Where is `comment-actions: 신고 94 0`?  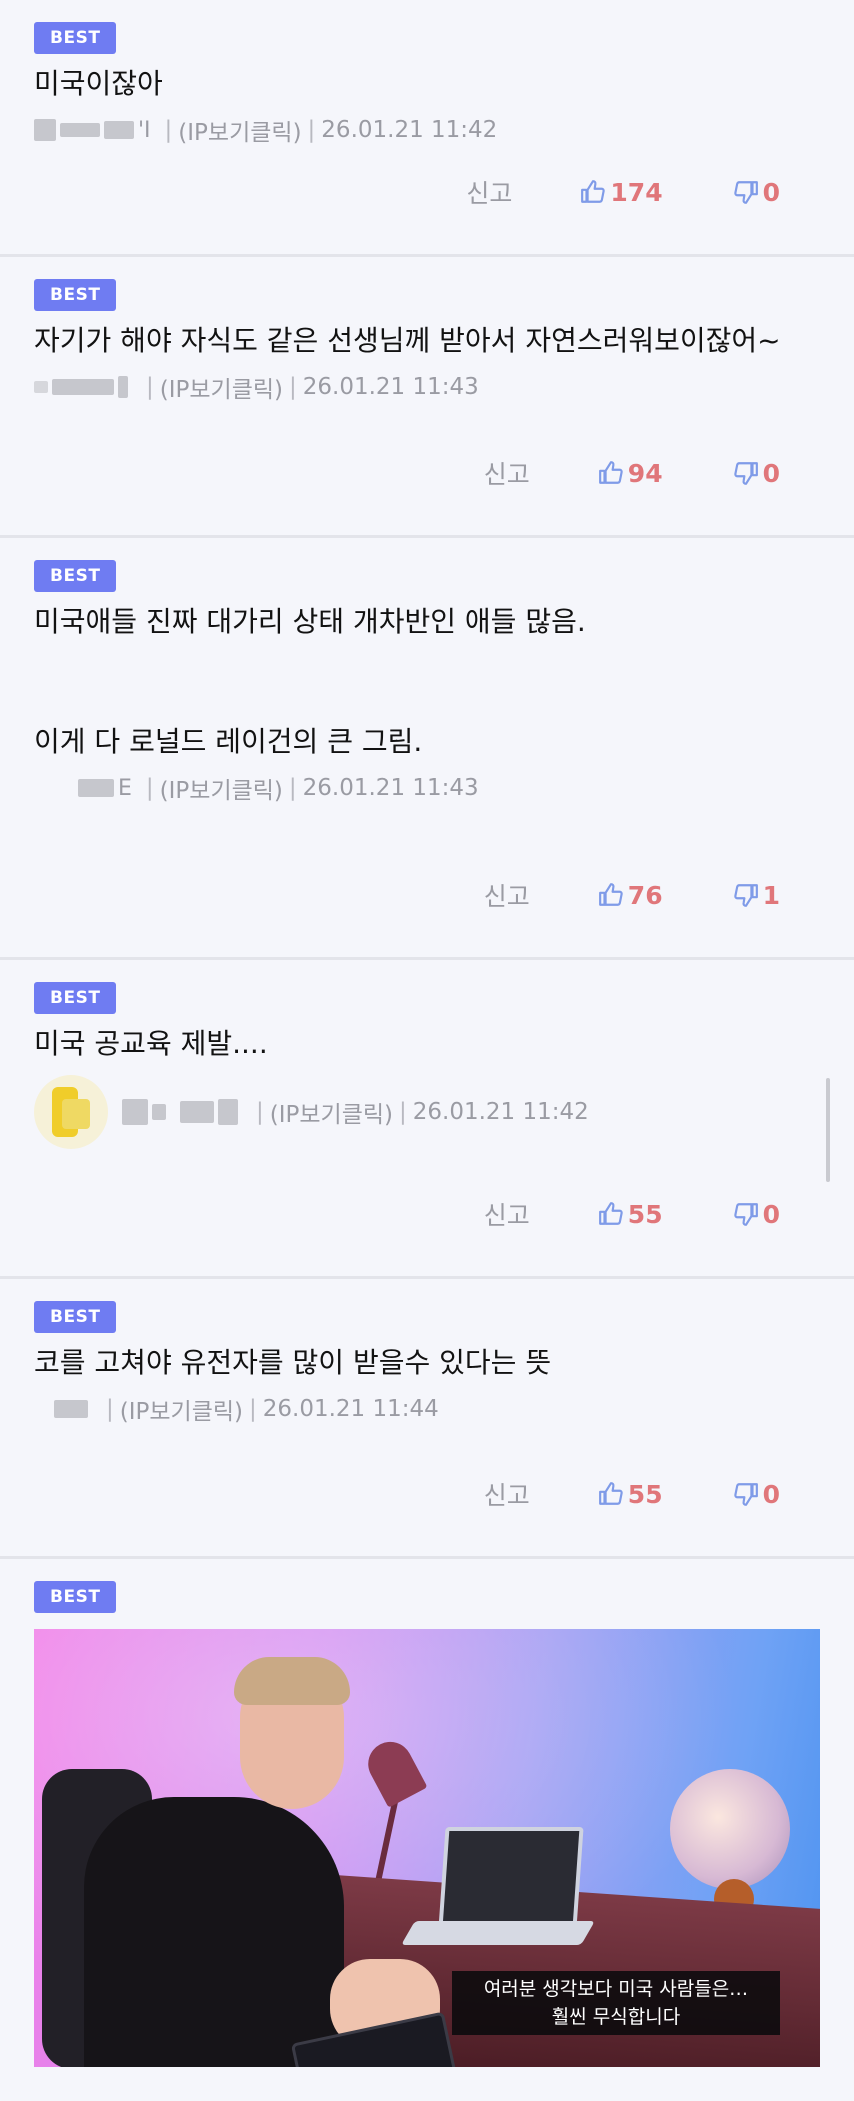 comment-actions: 신고 94 0 is located at coordinates (632, 473).